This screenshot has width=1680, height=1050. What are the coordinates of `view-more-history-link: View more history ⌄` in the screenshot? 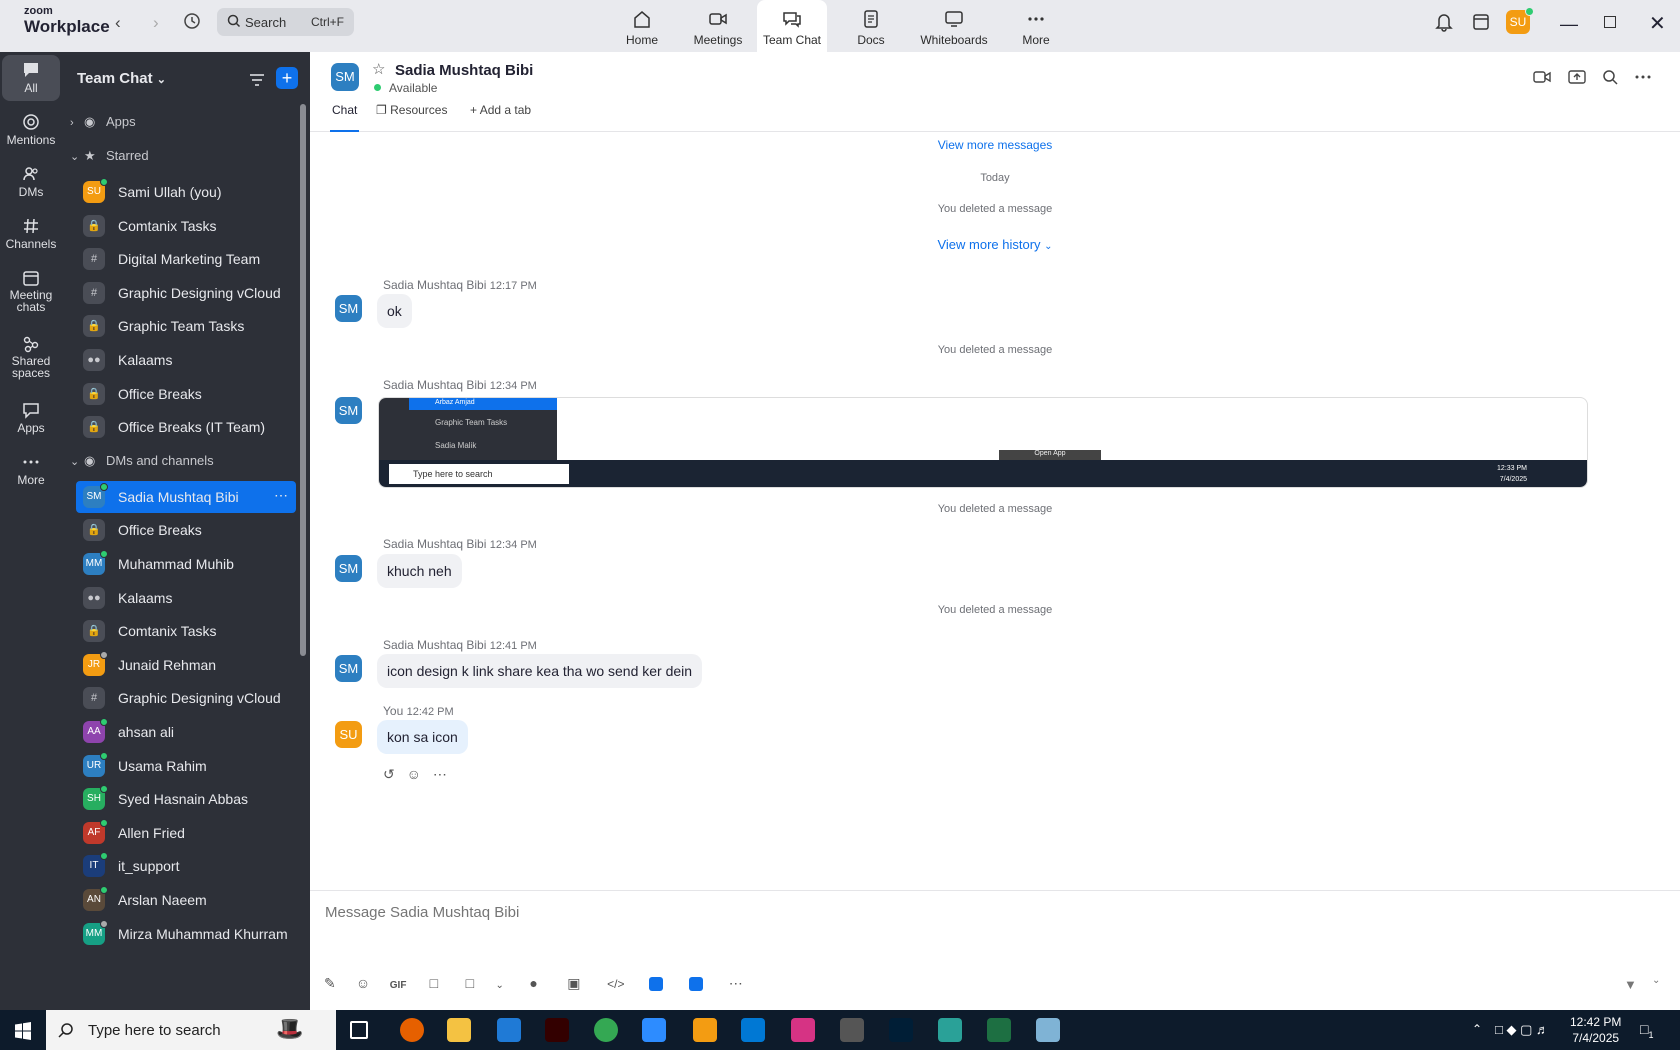 It's located at (995, 244).